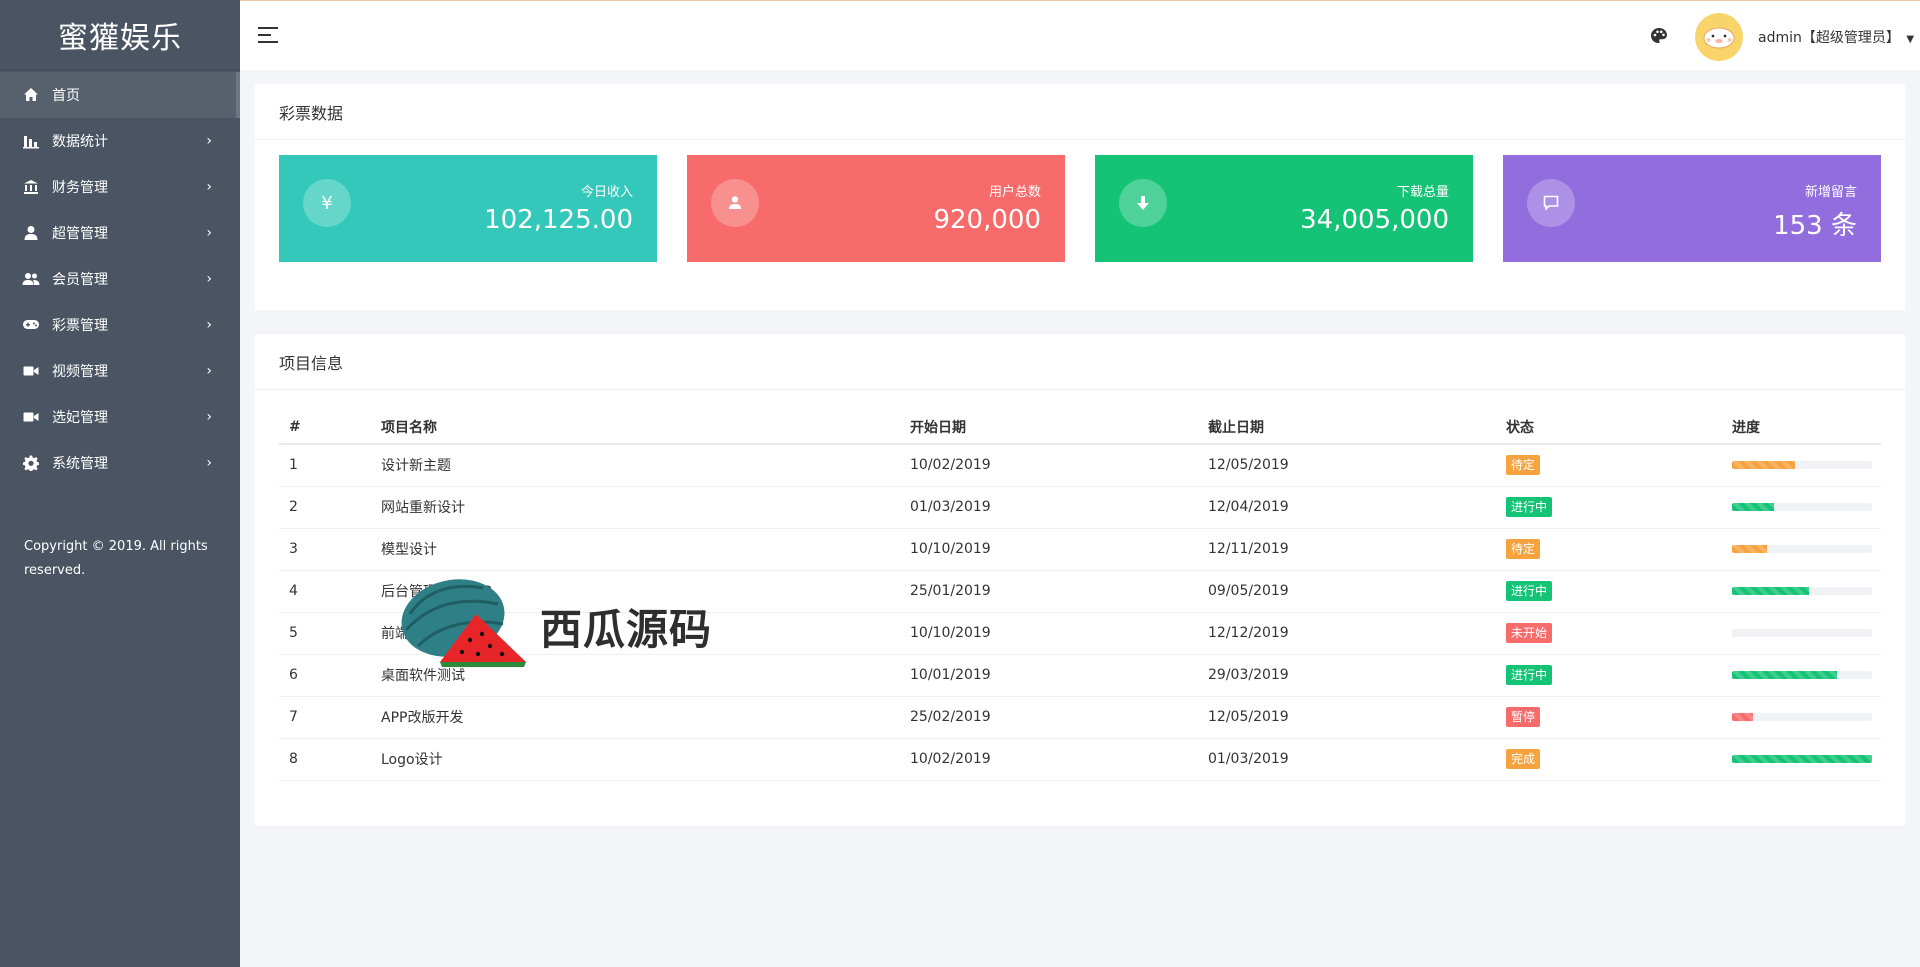  I want to click on project-name: Logo设计, so click(635, 759).